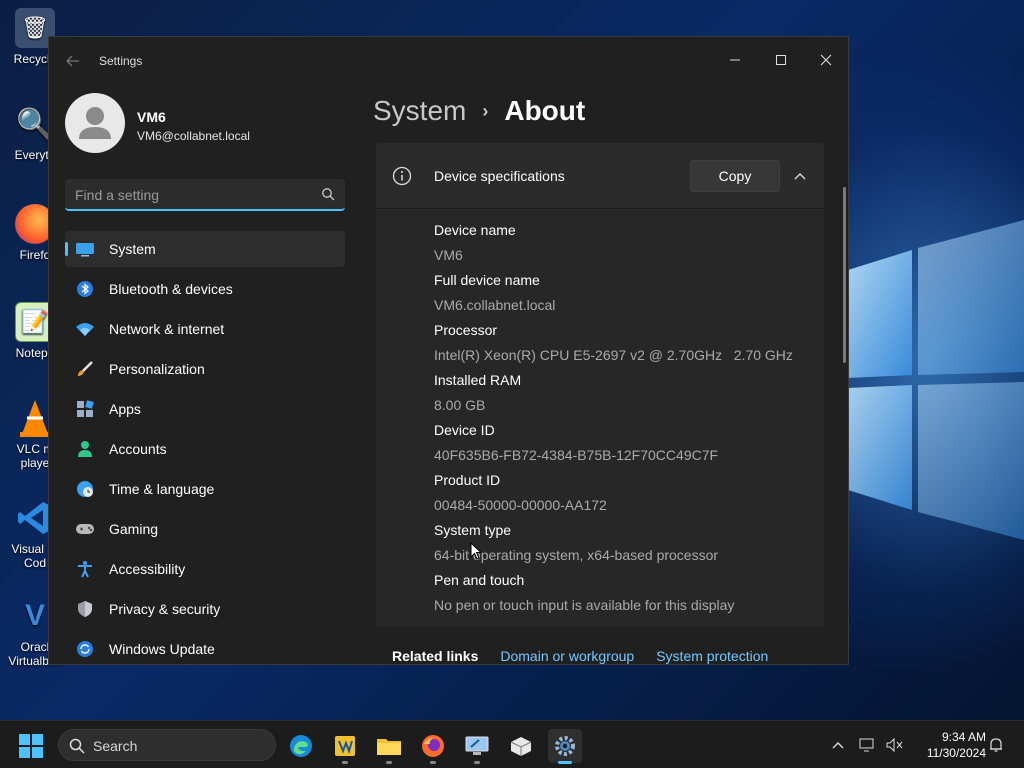 The height and width of the screenshot is (768, 1024). What do you see at coordinates (951, 745) in the screenshot?
I see `taskbar-clock: 9:34 AM 11/30/2024` at bounding box center [951, 745].